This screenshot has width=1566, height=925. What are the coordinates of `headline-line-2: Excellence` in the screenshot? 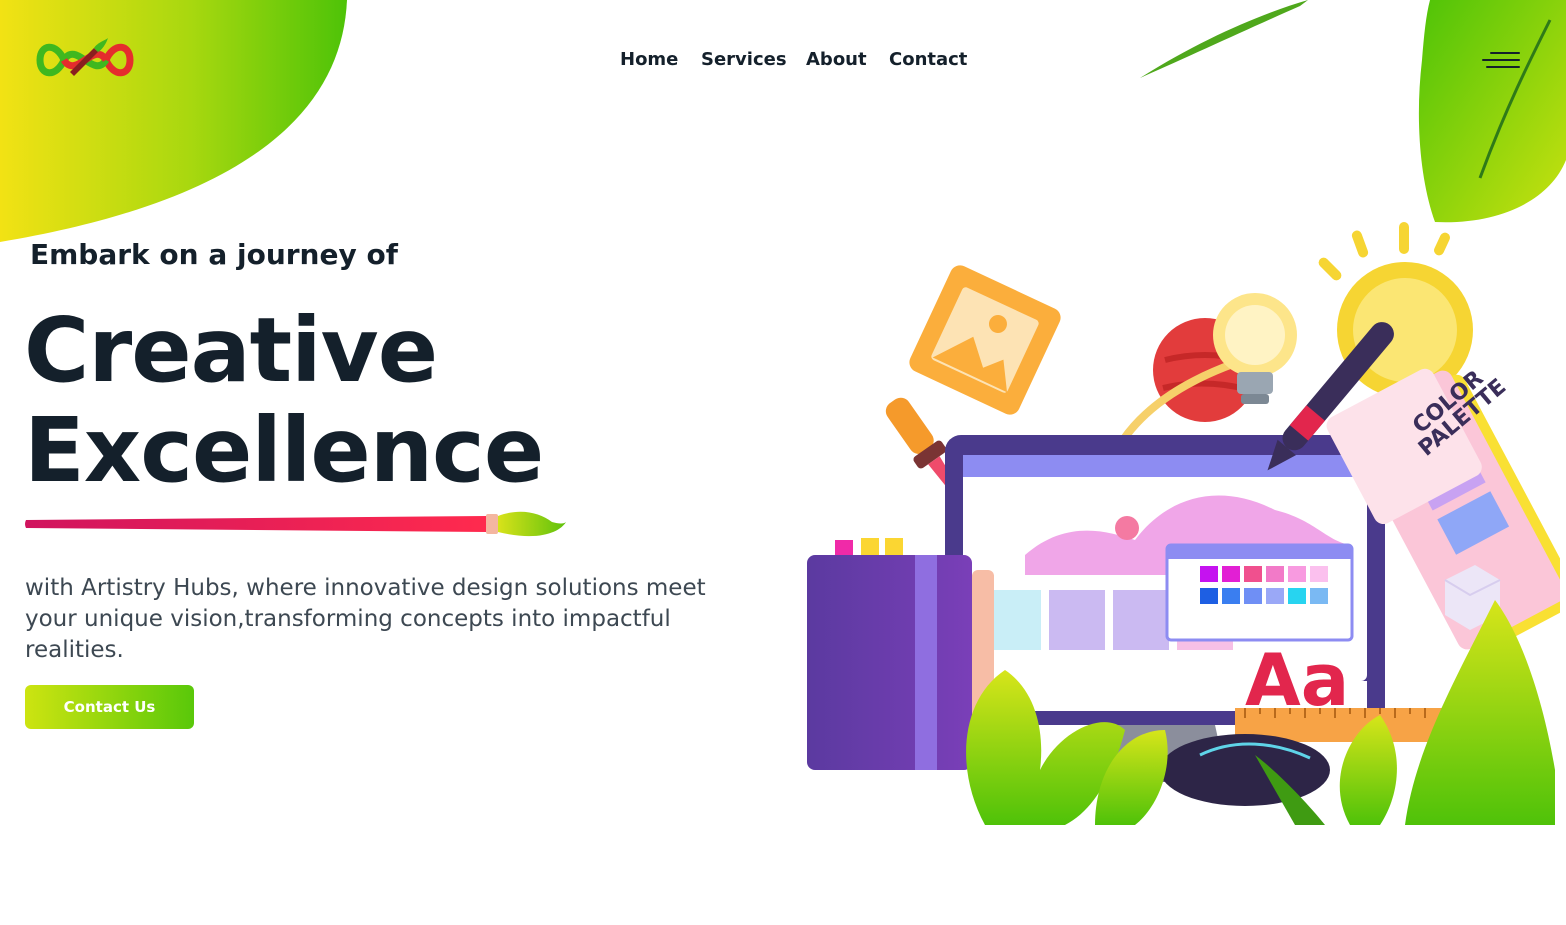 It's located at (284, 450).